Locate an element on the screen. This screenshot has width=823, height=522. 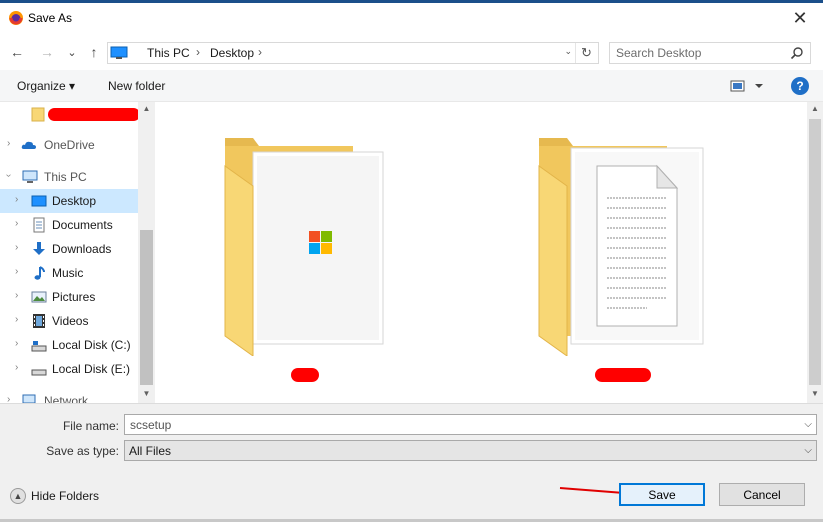
sidebar-item-downloads: › Downloads is located at coordinates (69, 249).